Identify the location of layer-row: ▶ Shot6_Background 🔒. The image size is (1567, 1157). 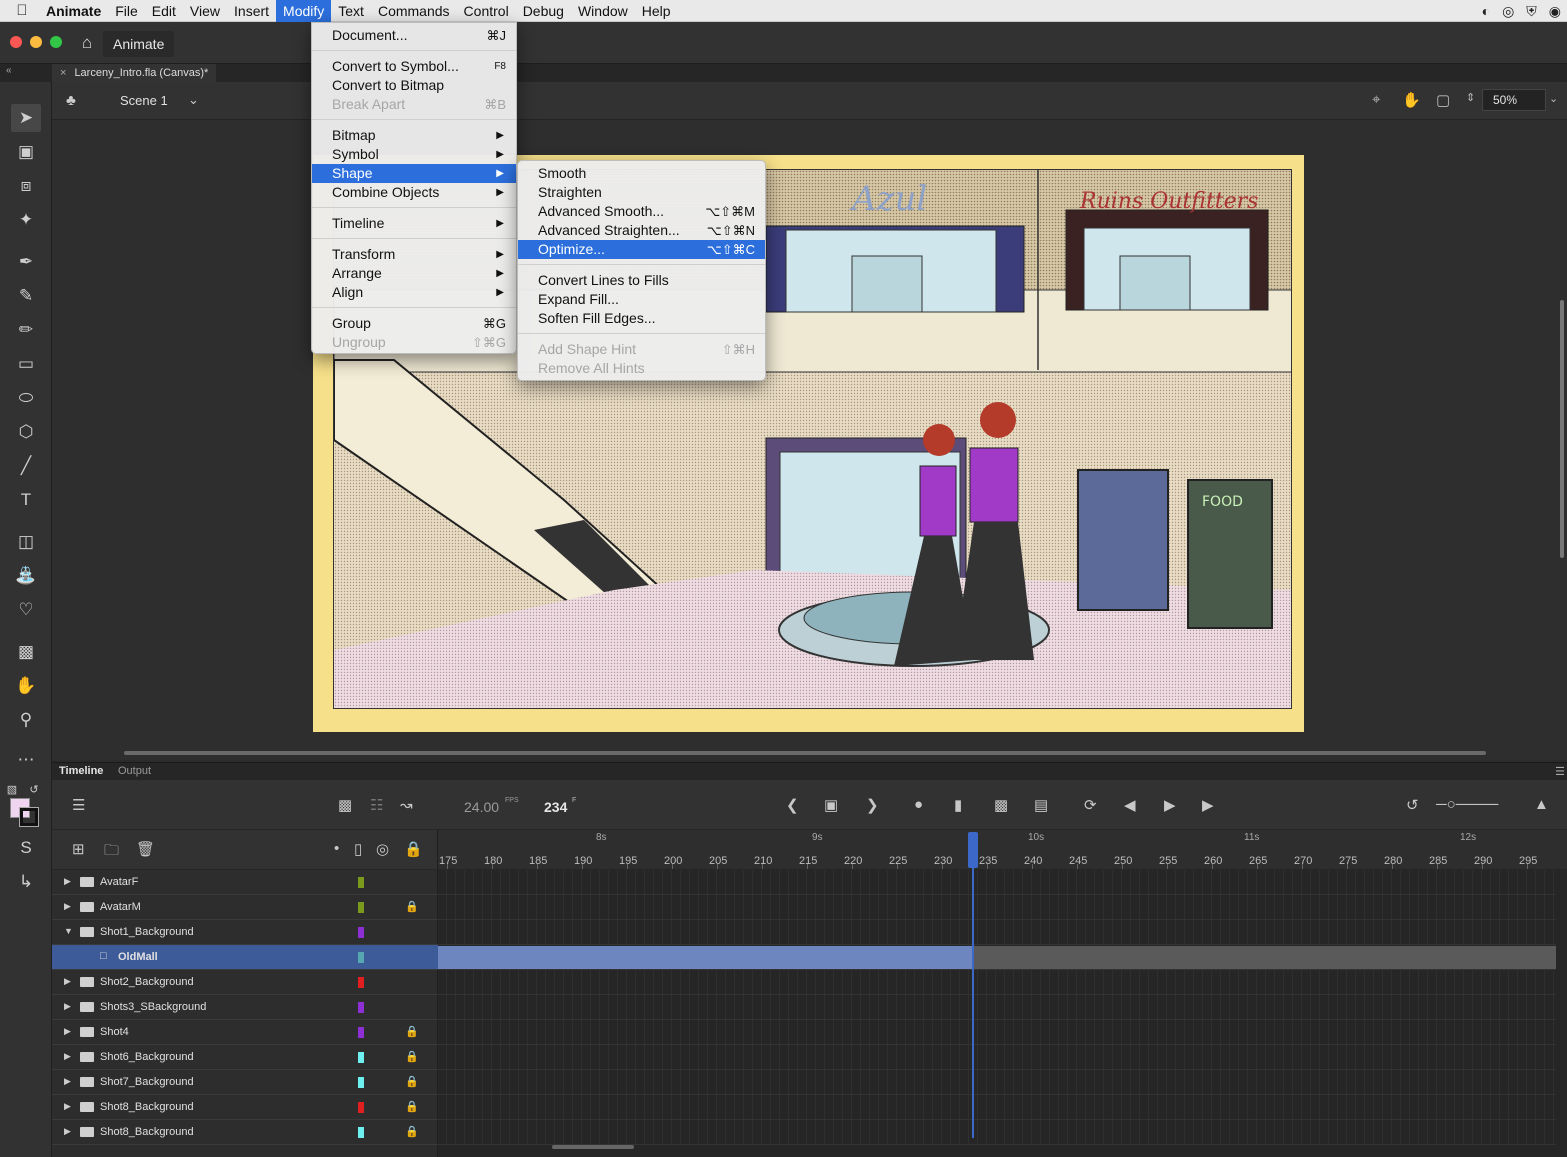
(245, 1057).